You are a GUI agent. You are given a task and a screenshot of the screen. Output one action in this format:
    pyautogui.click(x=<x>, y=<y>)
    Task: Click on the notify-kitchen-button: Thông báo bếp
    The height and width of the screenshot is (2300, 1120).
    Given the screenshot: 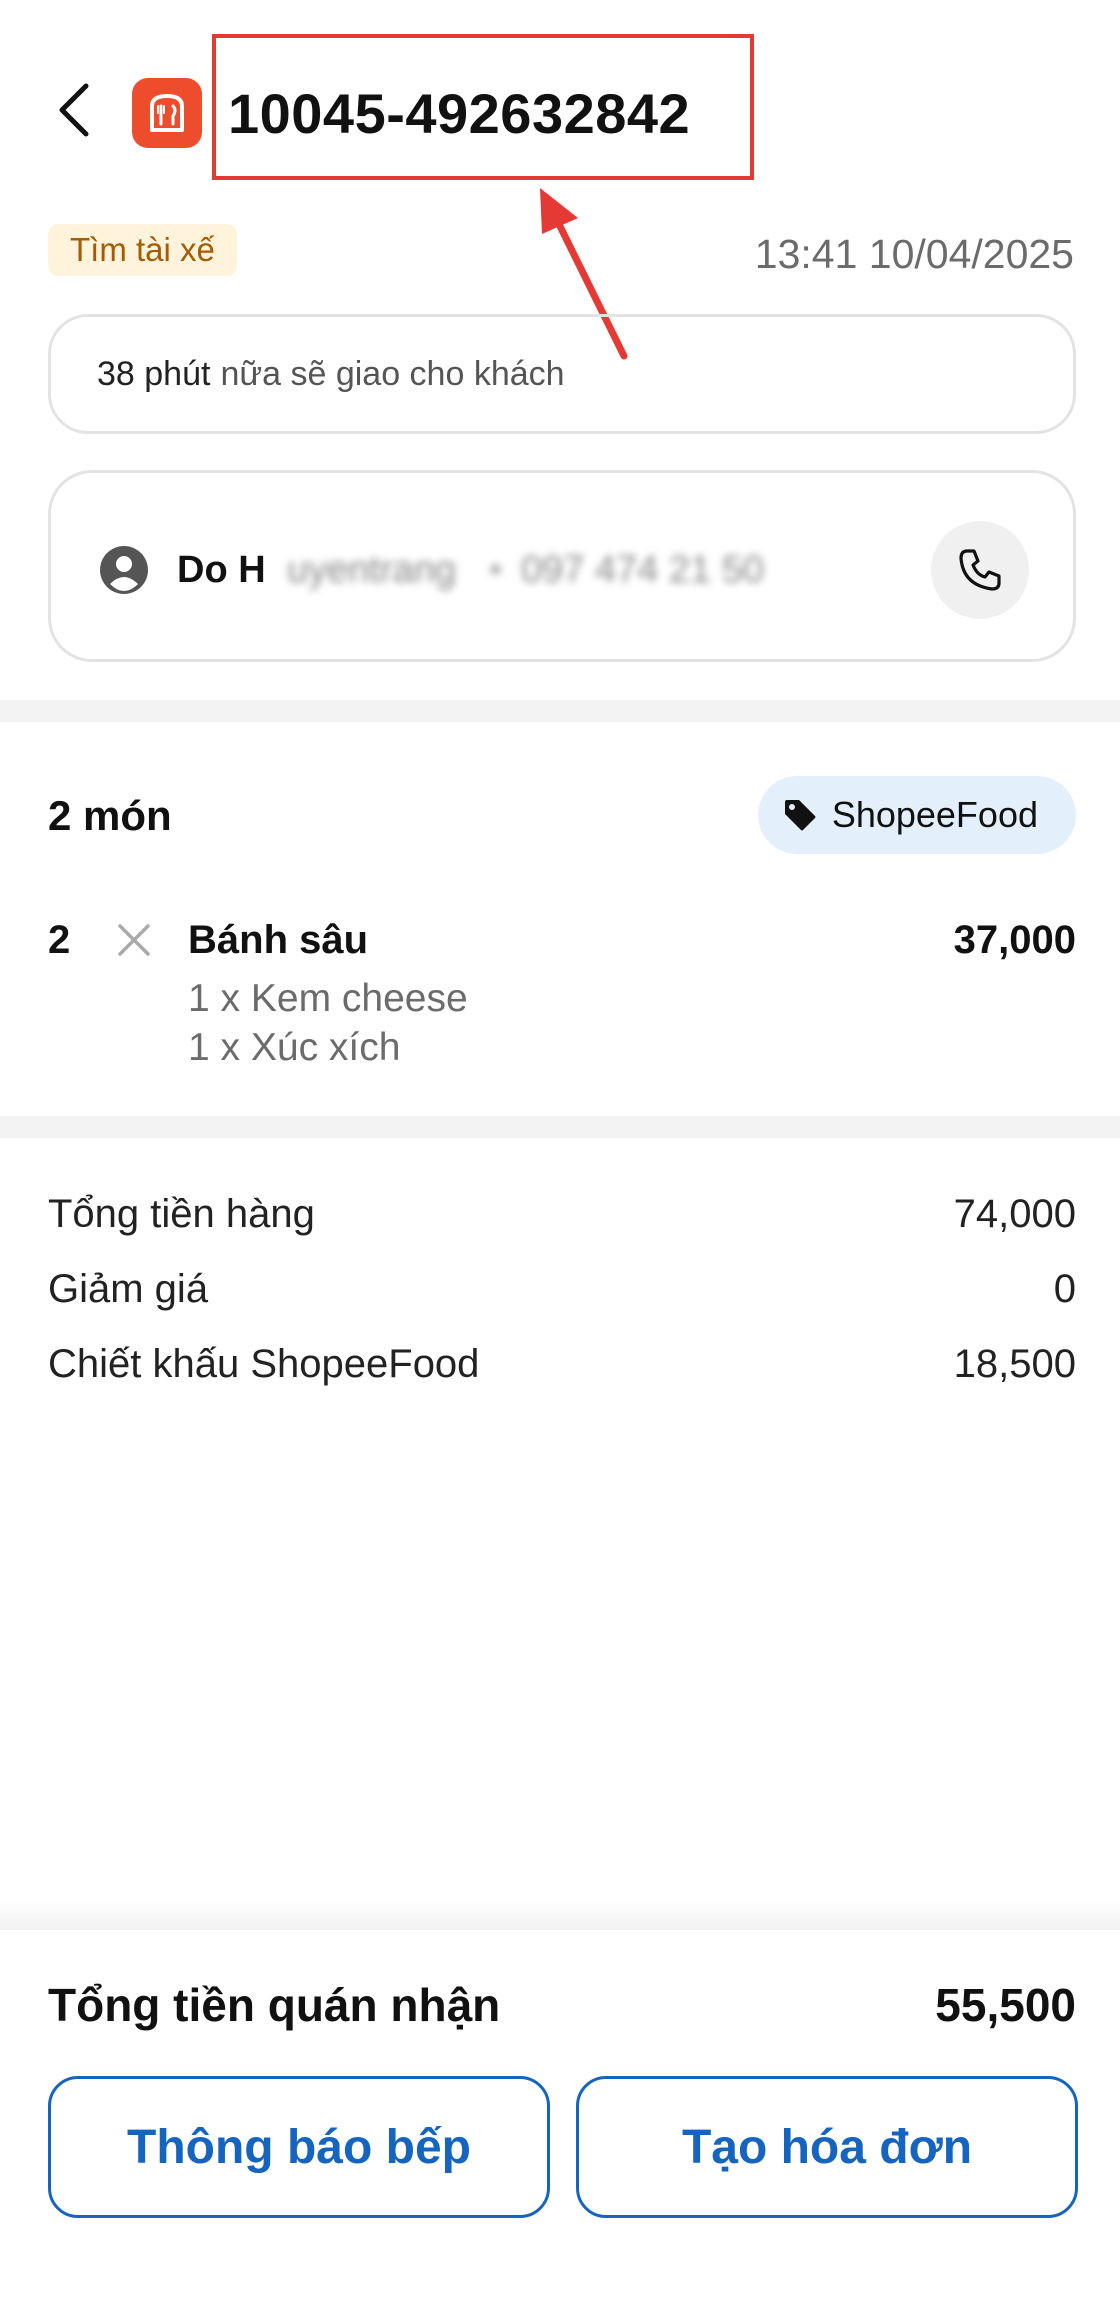 What is the action you would take?
    pyautogui.click(x=299, y=2147)
    